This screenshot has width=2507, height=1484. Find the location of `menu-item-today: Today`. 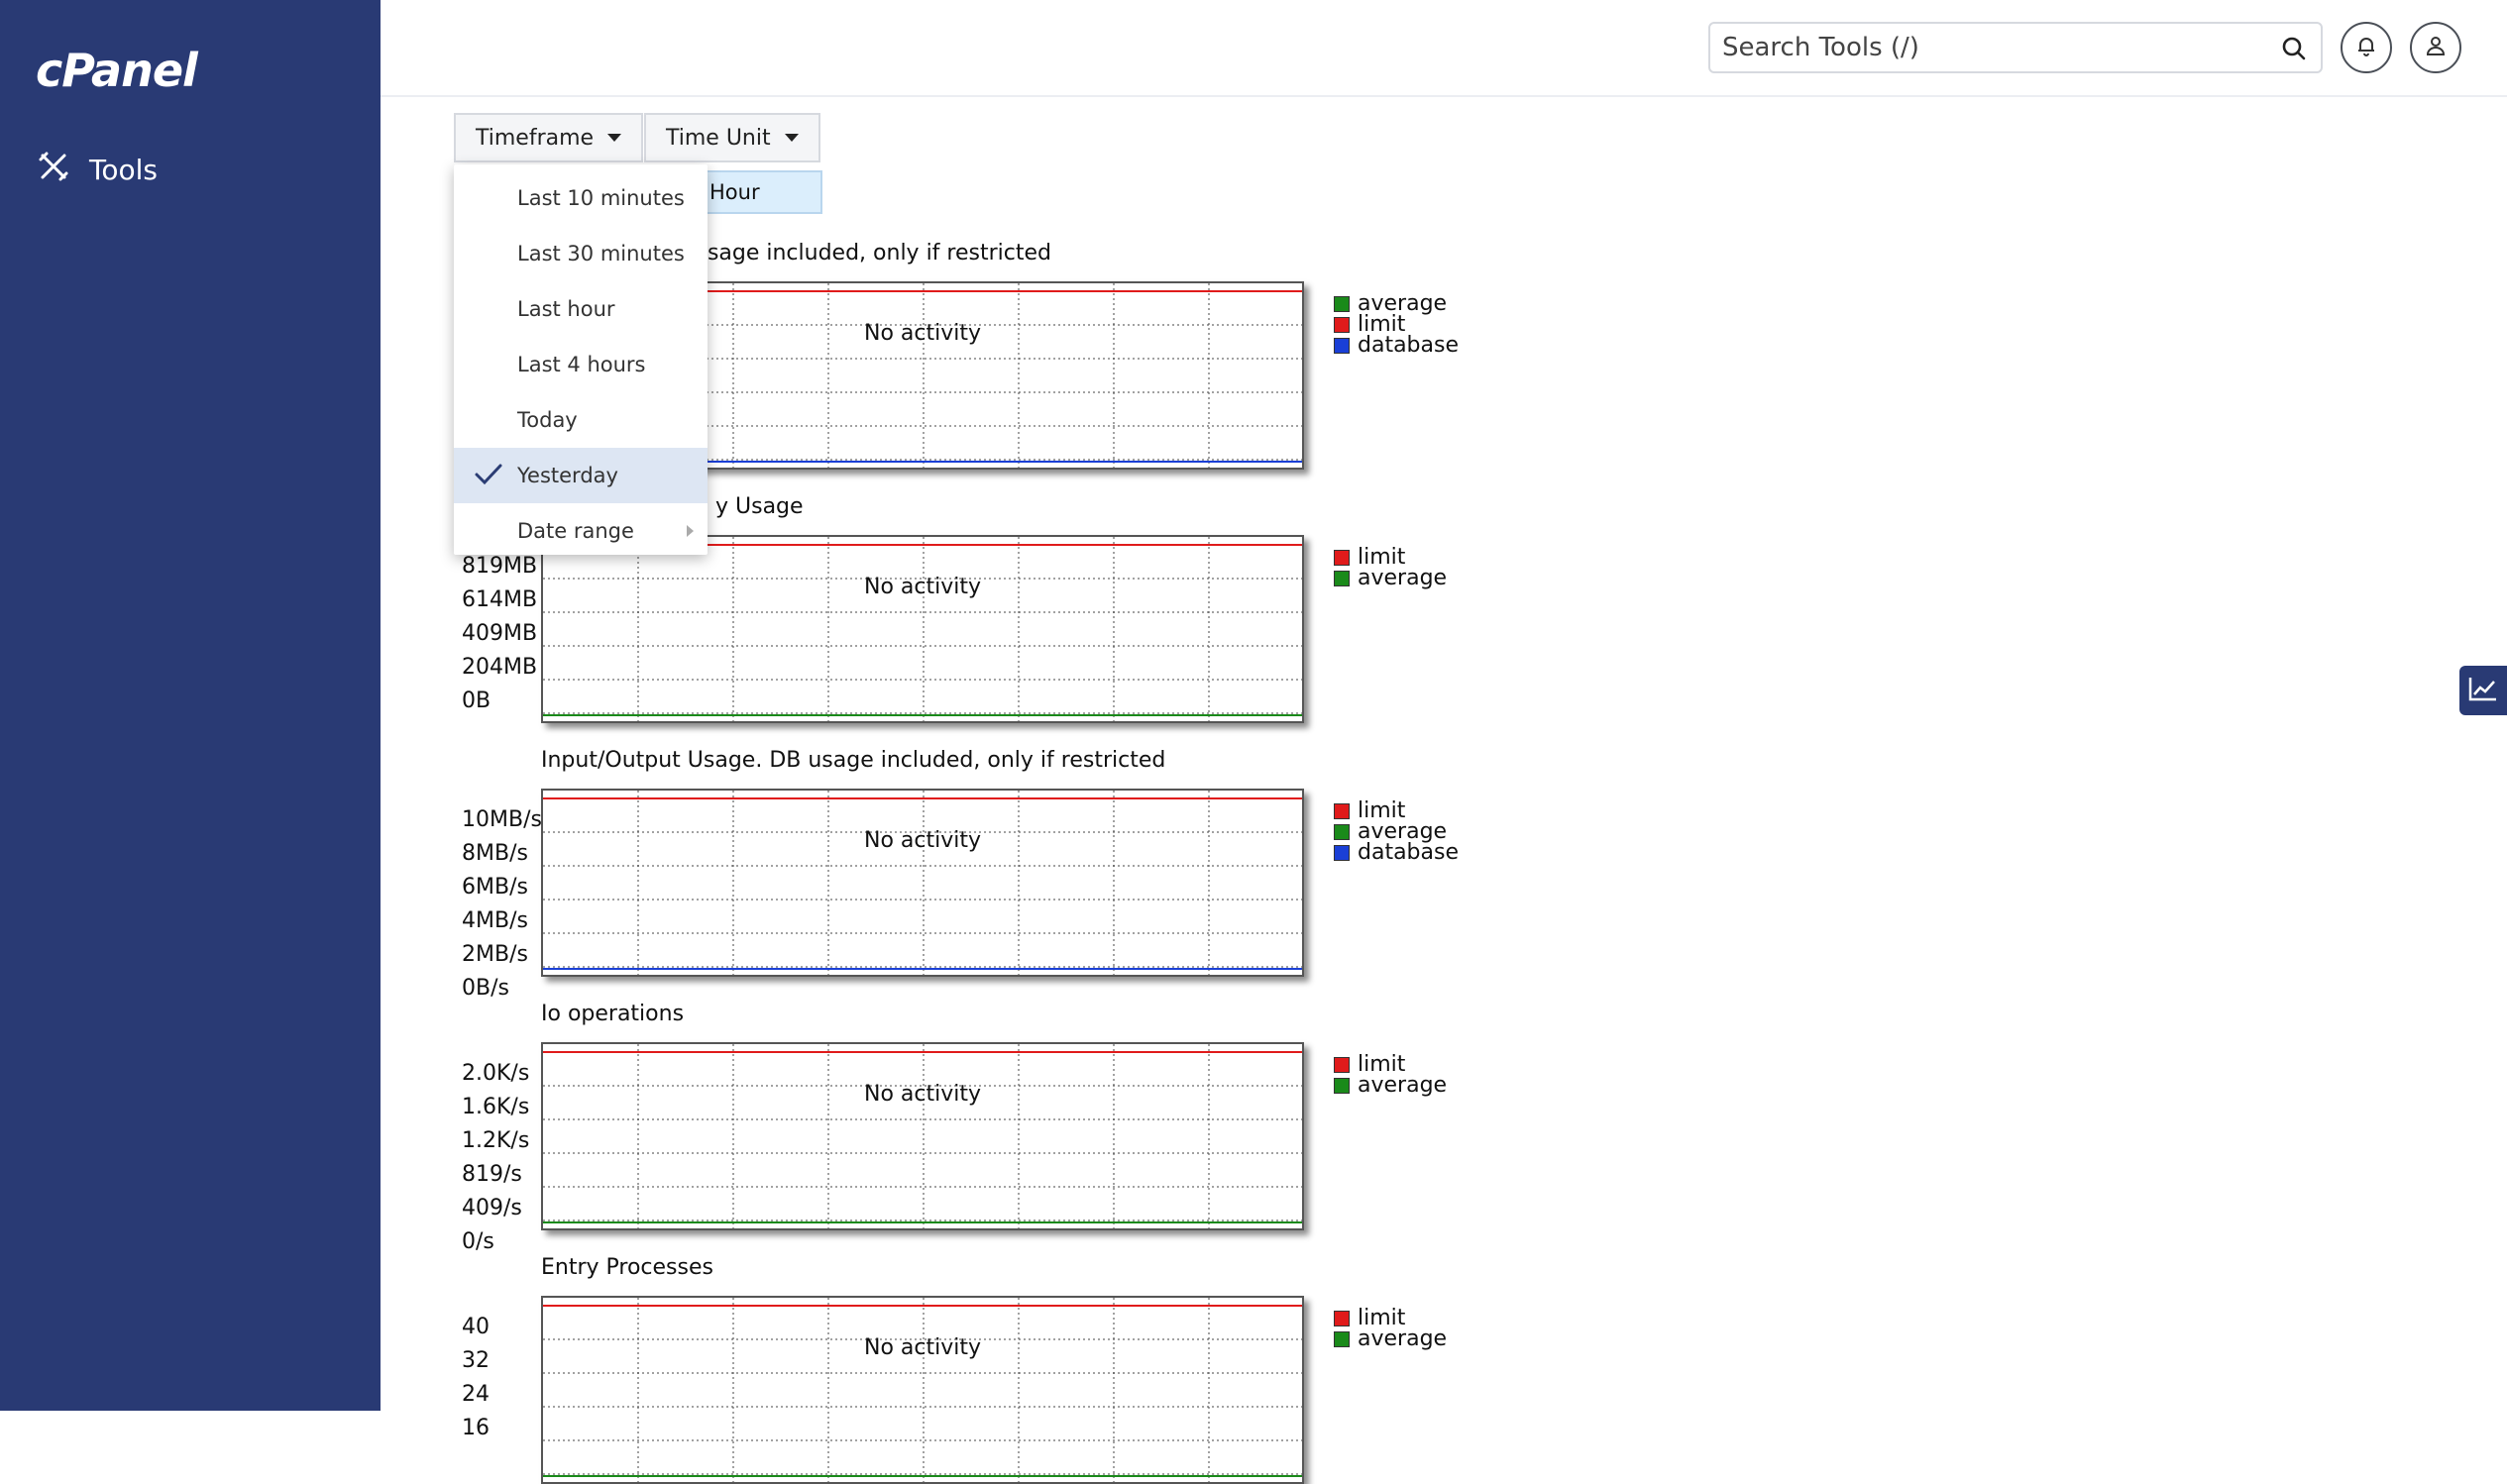

menu-item-today: Today is located at coordinates (581, 420).